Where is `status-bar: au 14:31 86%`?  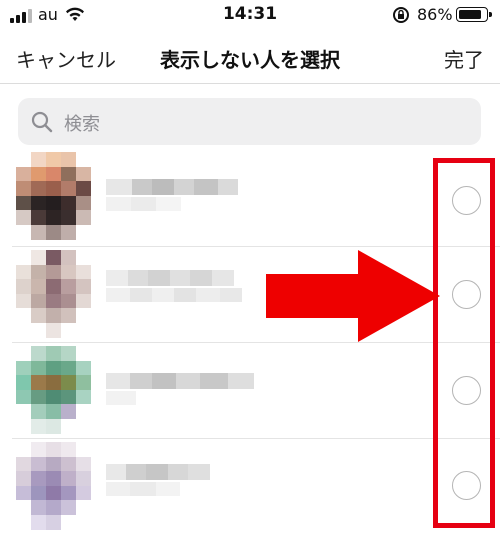
status-bar: au 14:31 86% is located at coordinates (250, 15).